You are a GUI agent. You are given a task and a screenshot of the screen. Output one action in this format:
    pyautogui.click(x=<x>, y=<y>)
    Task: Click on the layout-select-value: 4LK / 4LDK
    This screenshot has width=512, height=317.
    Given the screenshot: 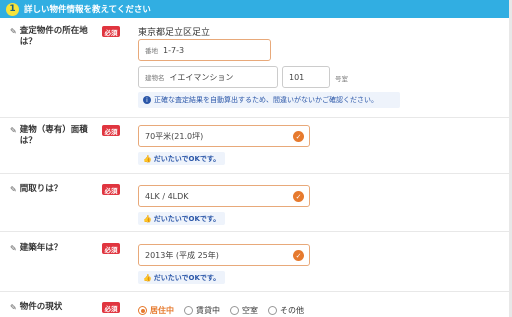 What is the action you would take?
    pyautogui.click(x=167, y=196)
    